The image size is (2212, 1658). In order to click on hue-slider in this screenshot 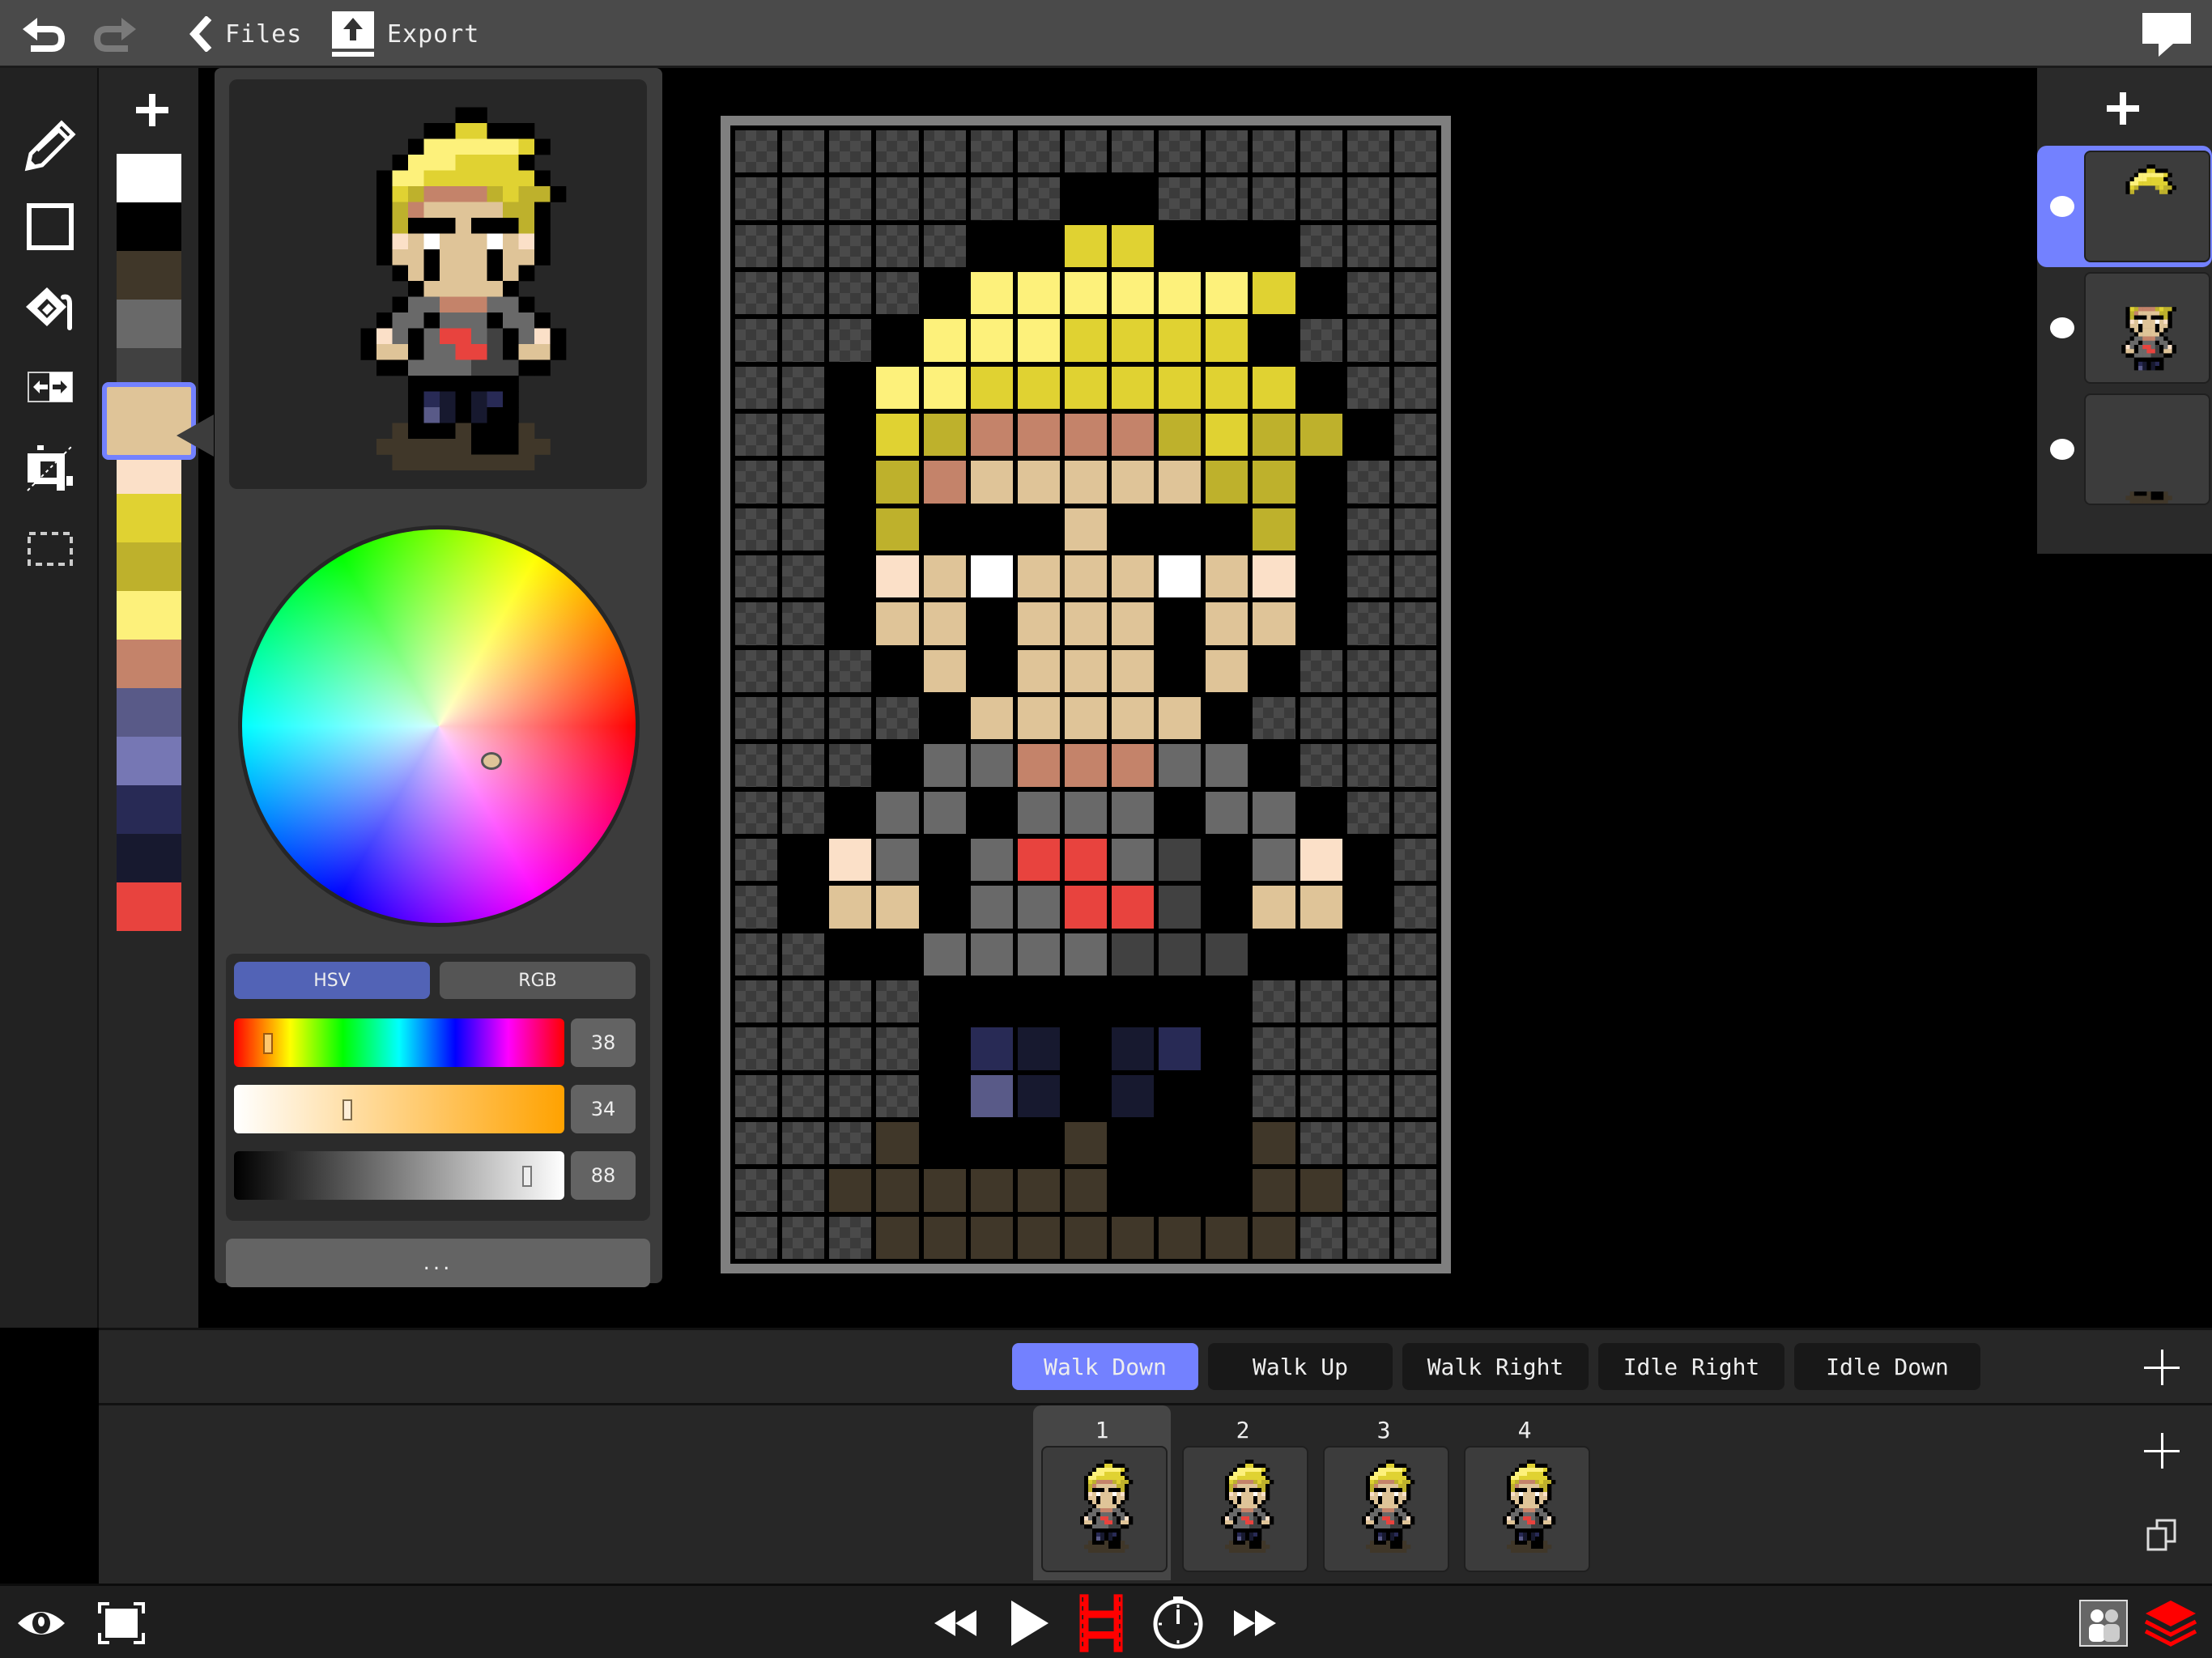, I will do `click(399, 1042)`.